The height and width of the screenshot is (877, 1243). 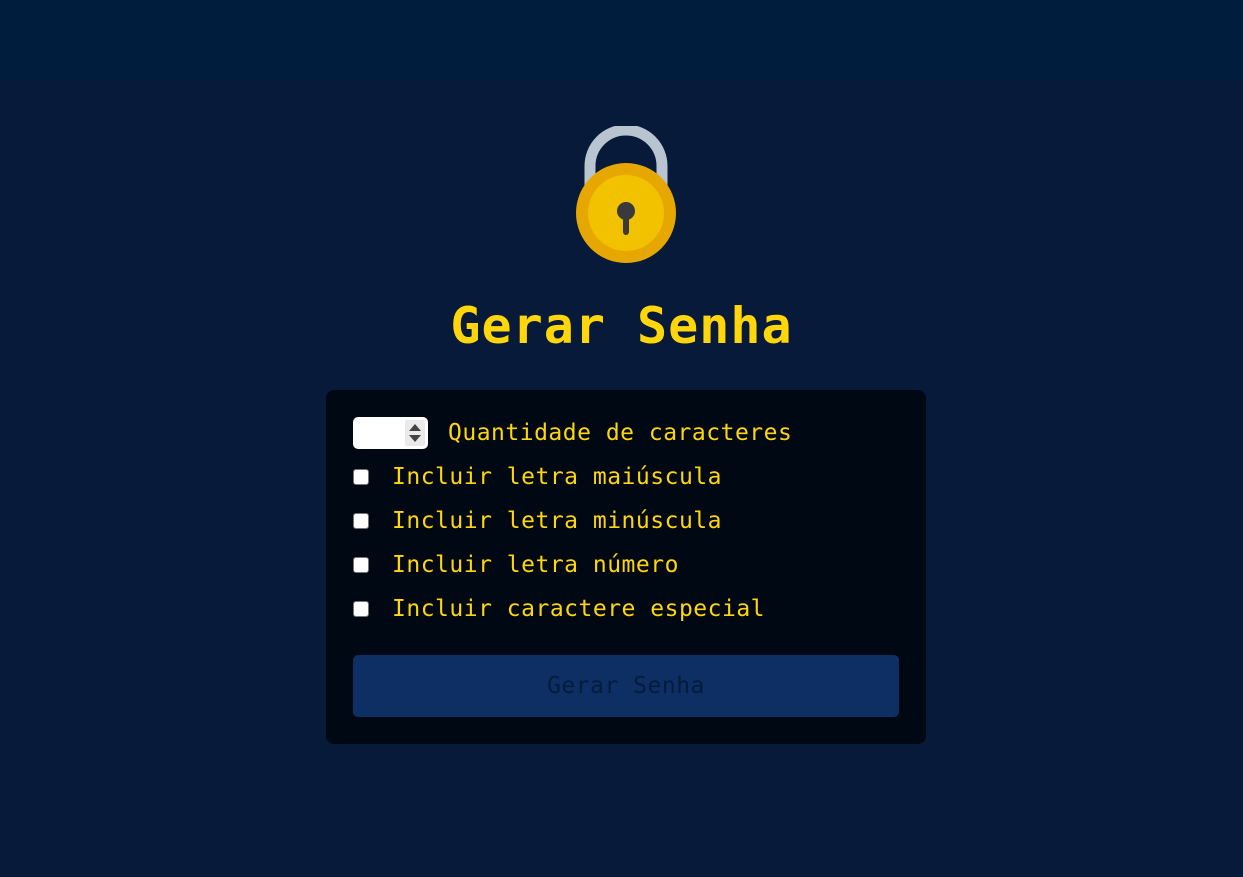 I want to click on length-label: Quantidade de caracteres, so click(x=620, y=433).